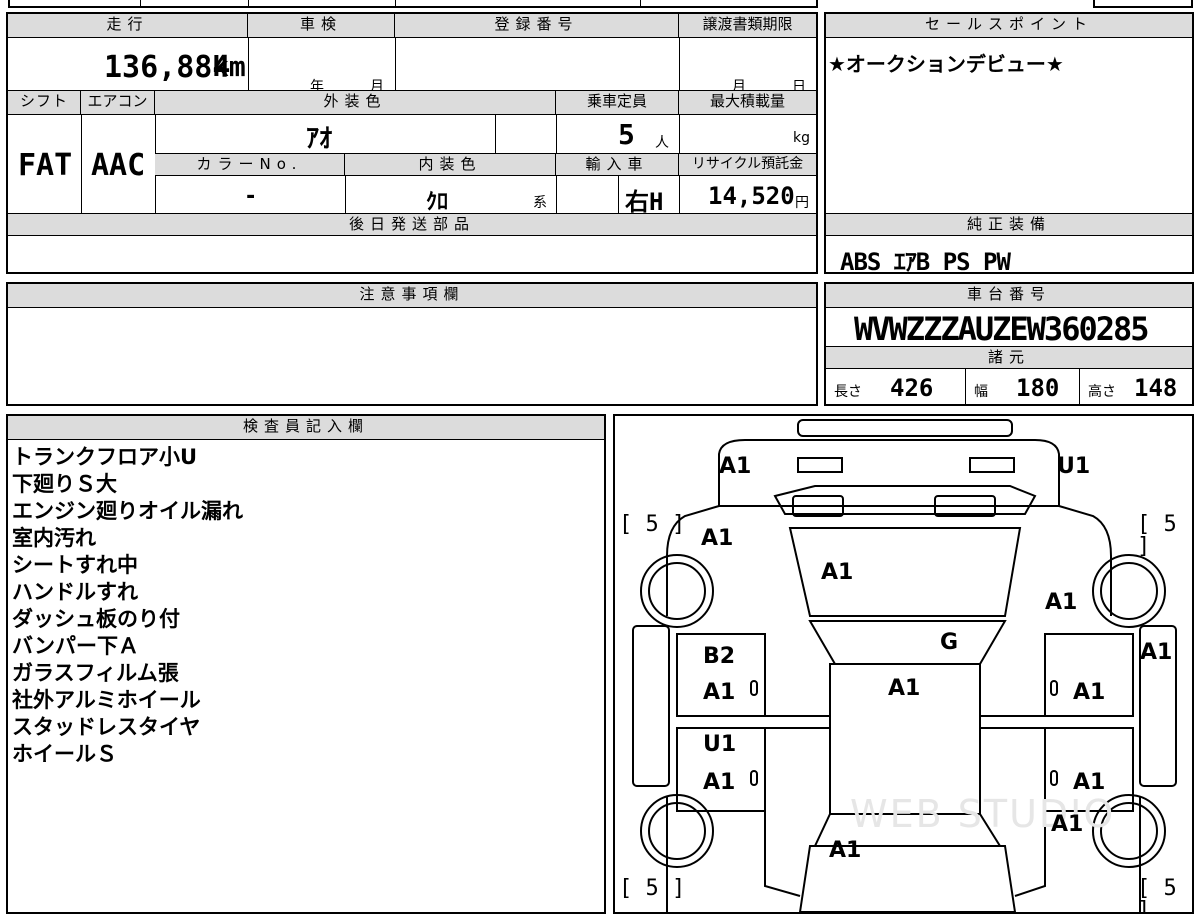  What do you see at coordinates (450, 165) in the screenshot?
I see `interior-color-label: 内装色` at bounding box center [450, 165].